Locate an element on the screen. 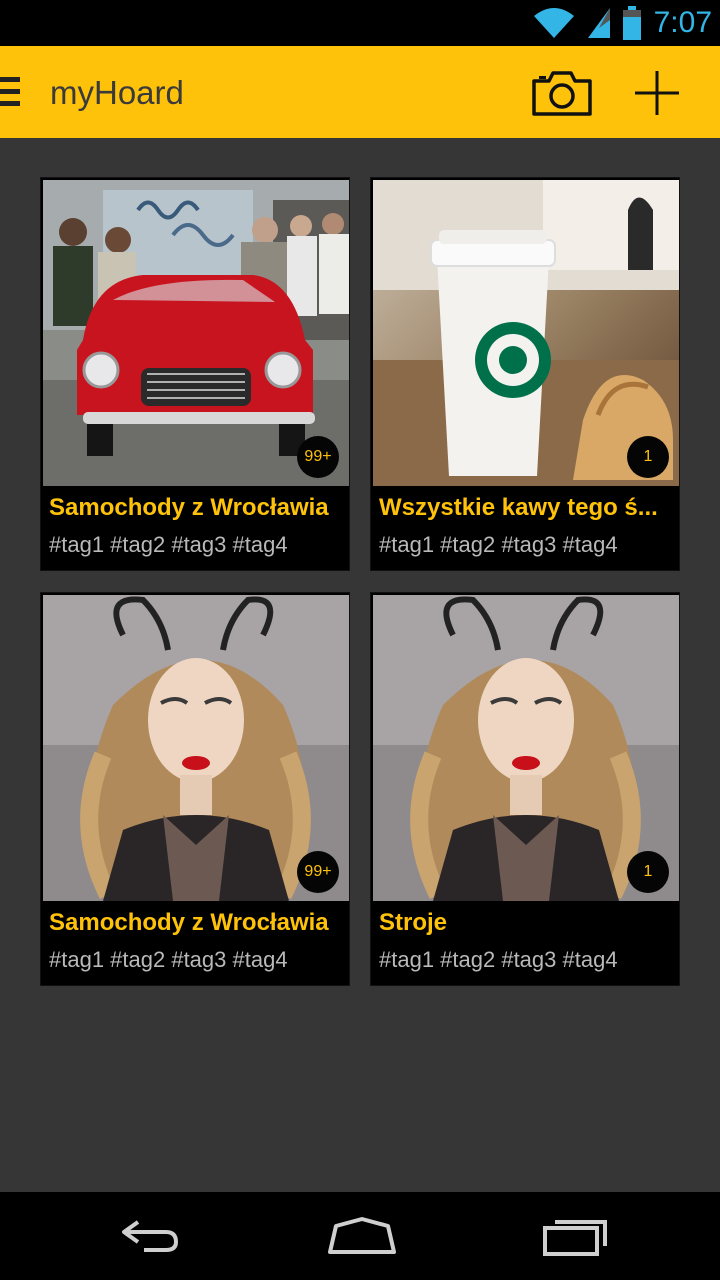 Image resolution: width=720 pixels, height=1280 pixels. app-title: myHoard is located at coordinates (117, 93).